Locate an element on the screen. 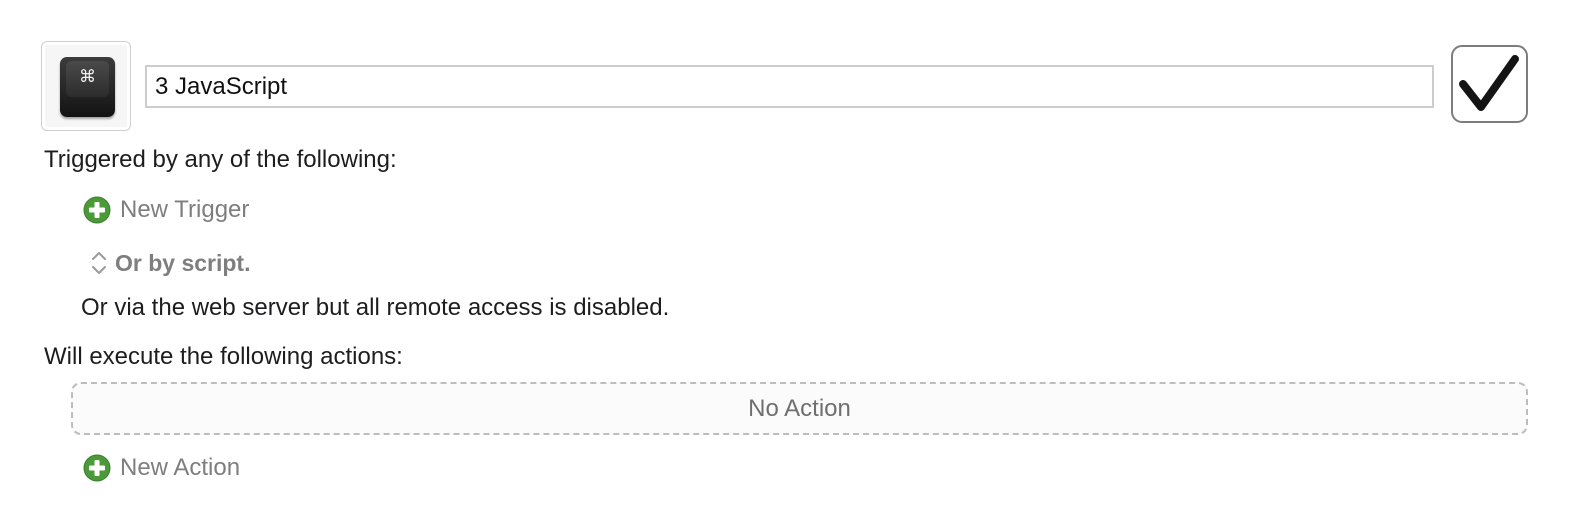  new-trigger-label: New Trigger is located at coordinates (185, 209).